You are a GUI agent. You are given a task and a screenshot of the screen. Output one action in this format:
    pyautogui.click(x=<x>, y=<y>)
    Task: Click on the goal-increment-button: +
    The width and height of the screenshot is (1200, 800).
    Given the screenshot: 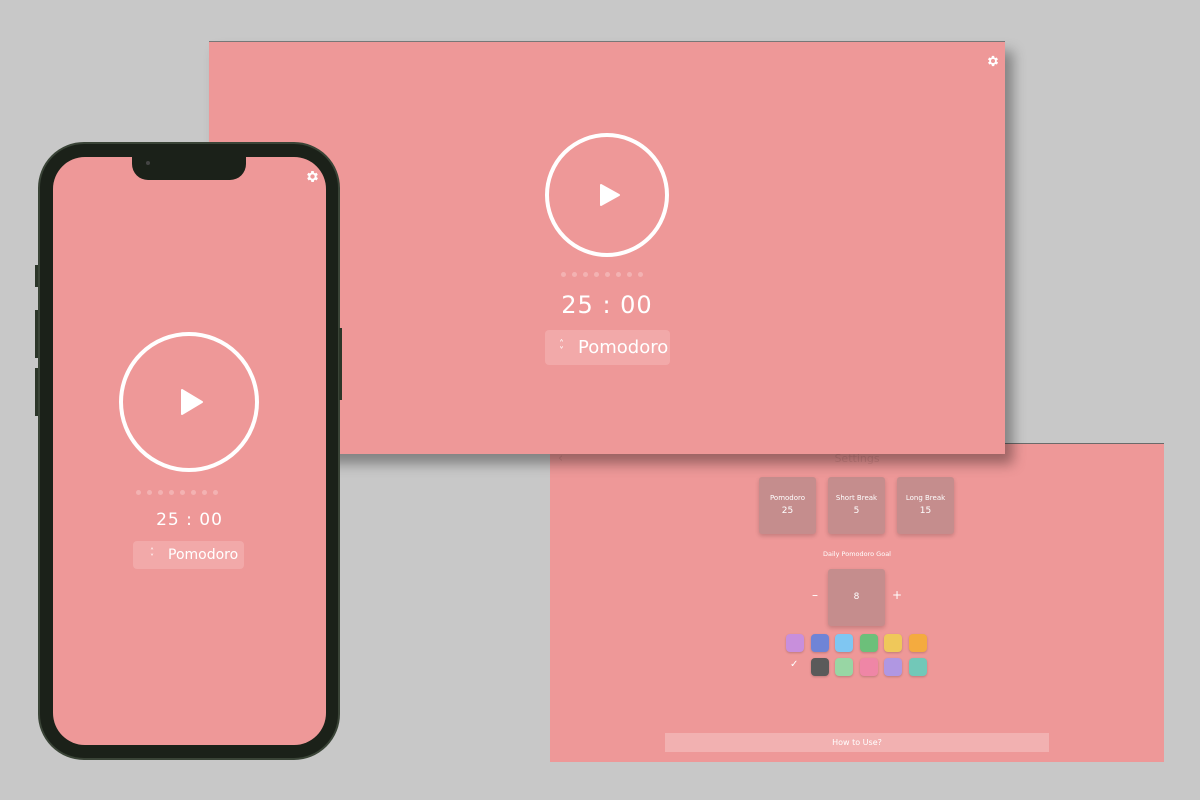 What is the action you would take?
    pyautogui.click(x=897, y=595)
    